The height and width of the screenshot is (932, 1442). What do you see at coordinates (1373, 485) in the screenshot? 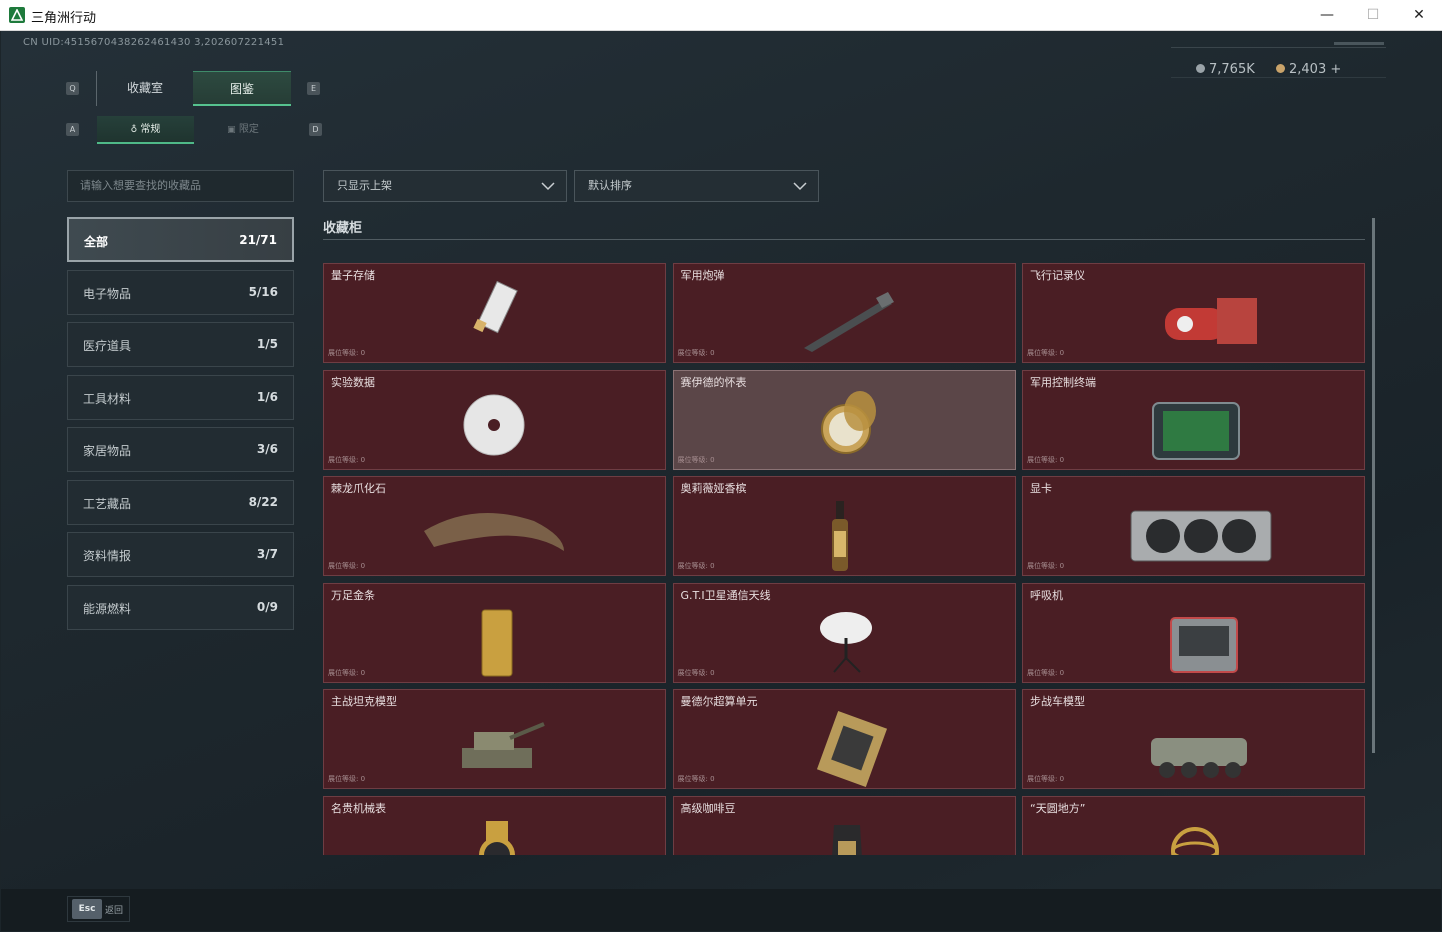
I see `grid-scrollbar` at bounding box center [1373, 485].